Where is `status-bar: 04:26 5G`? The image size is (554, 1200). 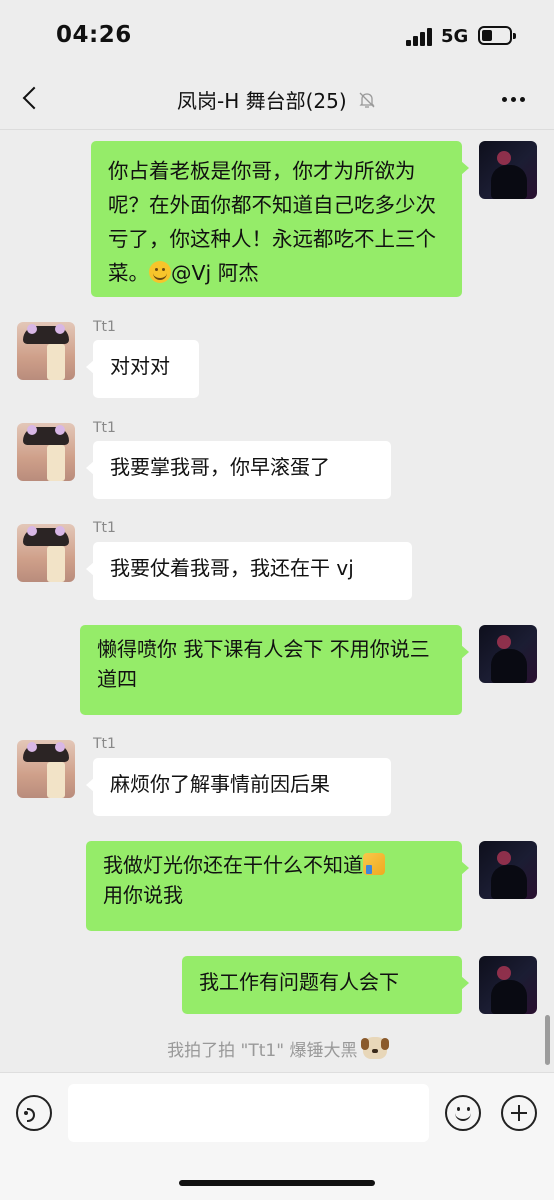
status-bar: 04:26 5G is located at coordinates (277, 35).